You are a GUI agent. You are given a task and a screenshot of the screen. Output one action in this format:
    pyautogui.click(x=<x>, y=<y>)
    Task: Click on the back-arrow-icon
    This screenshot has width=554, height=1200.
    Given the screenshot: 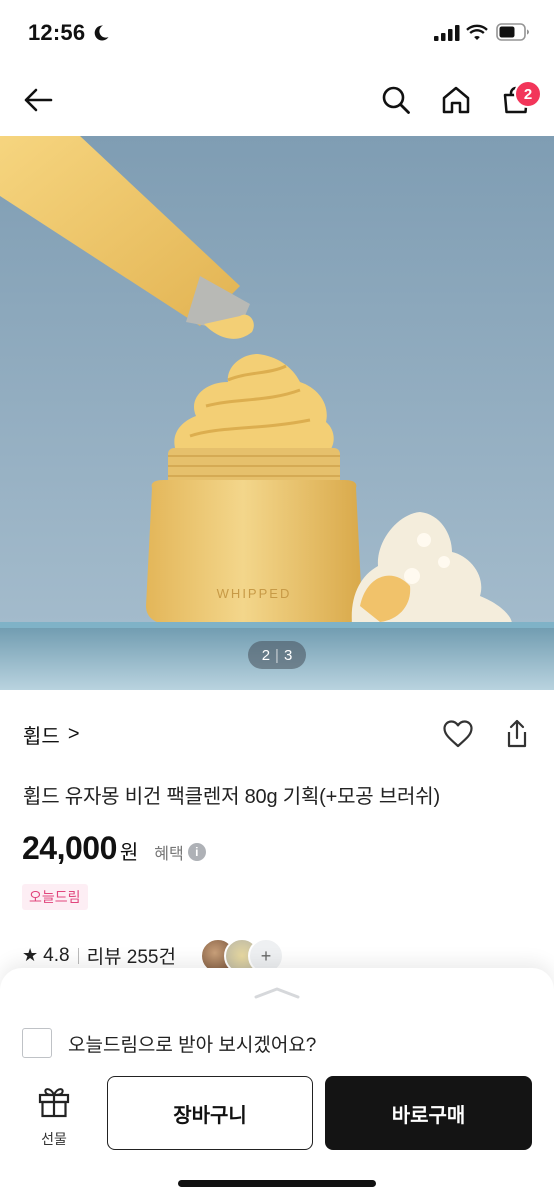 What is the action you would take?
    pyautogui.click(x=38, y=100)
    